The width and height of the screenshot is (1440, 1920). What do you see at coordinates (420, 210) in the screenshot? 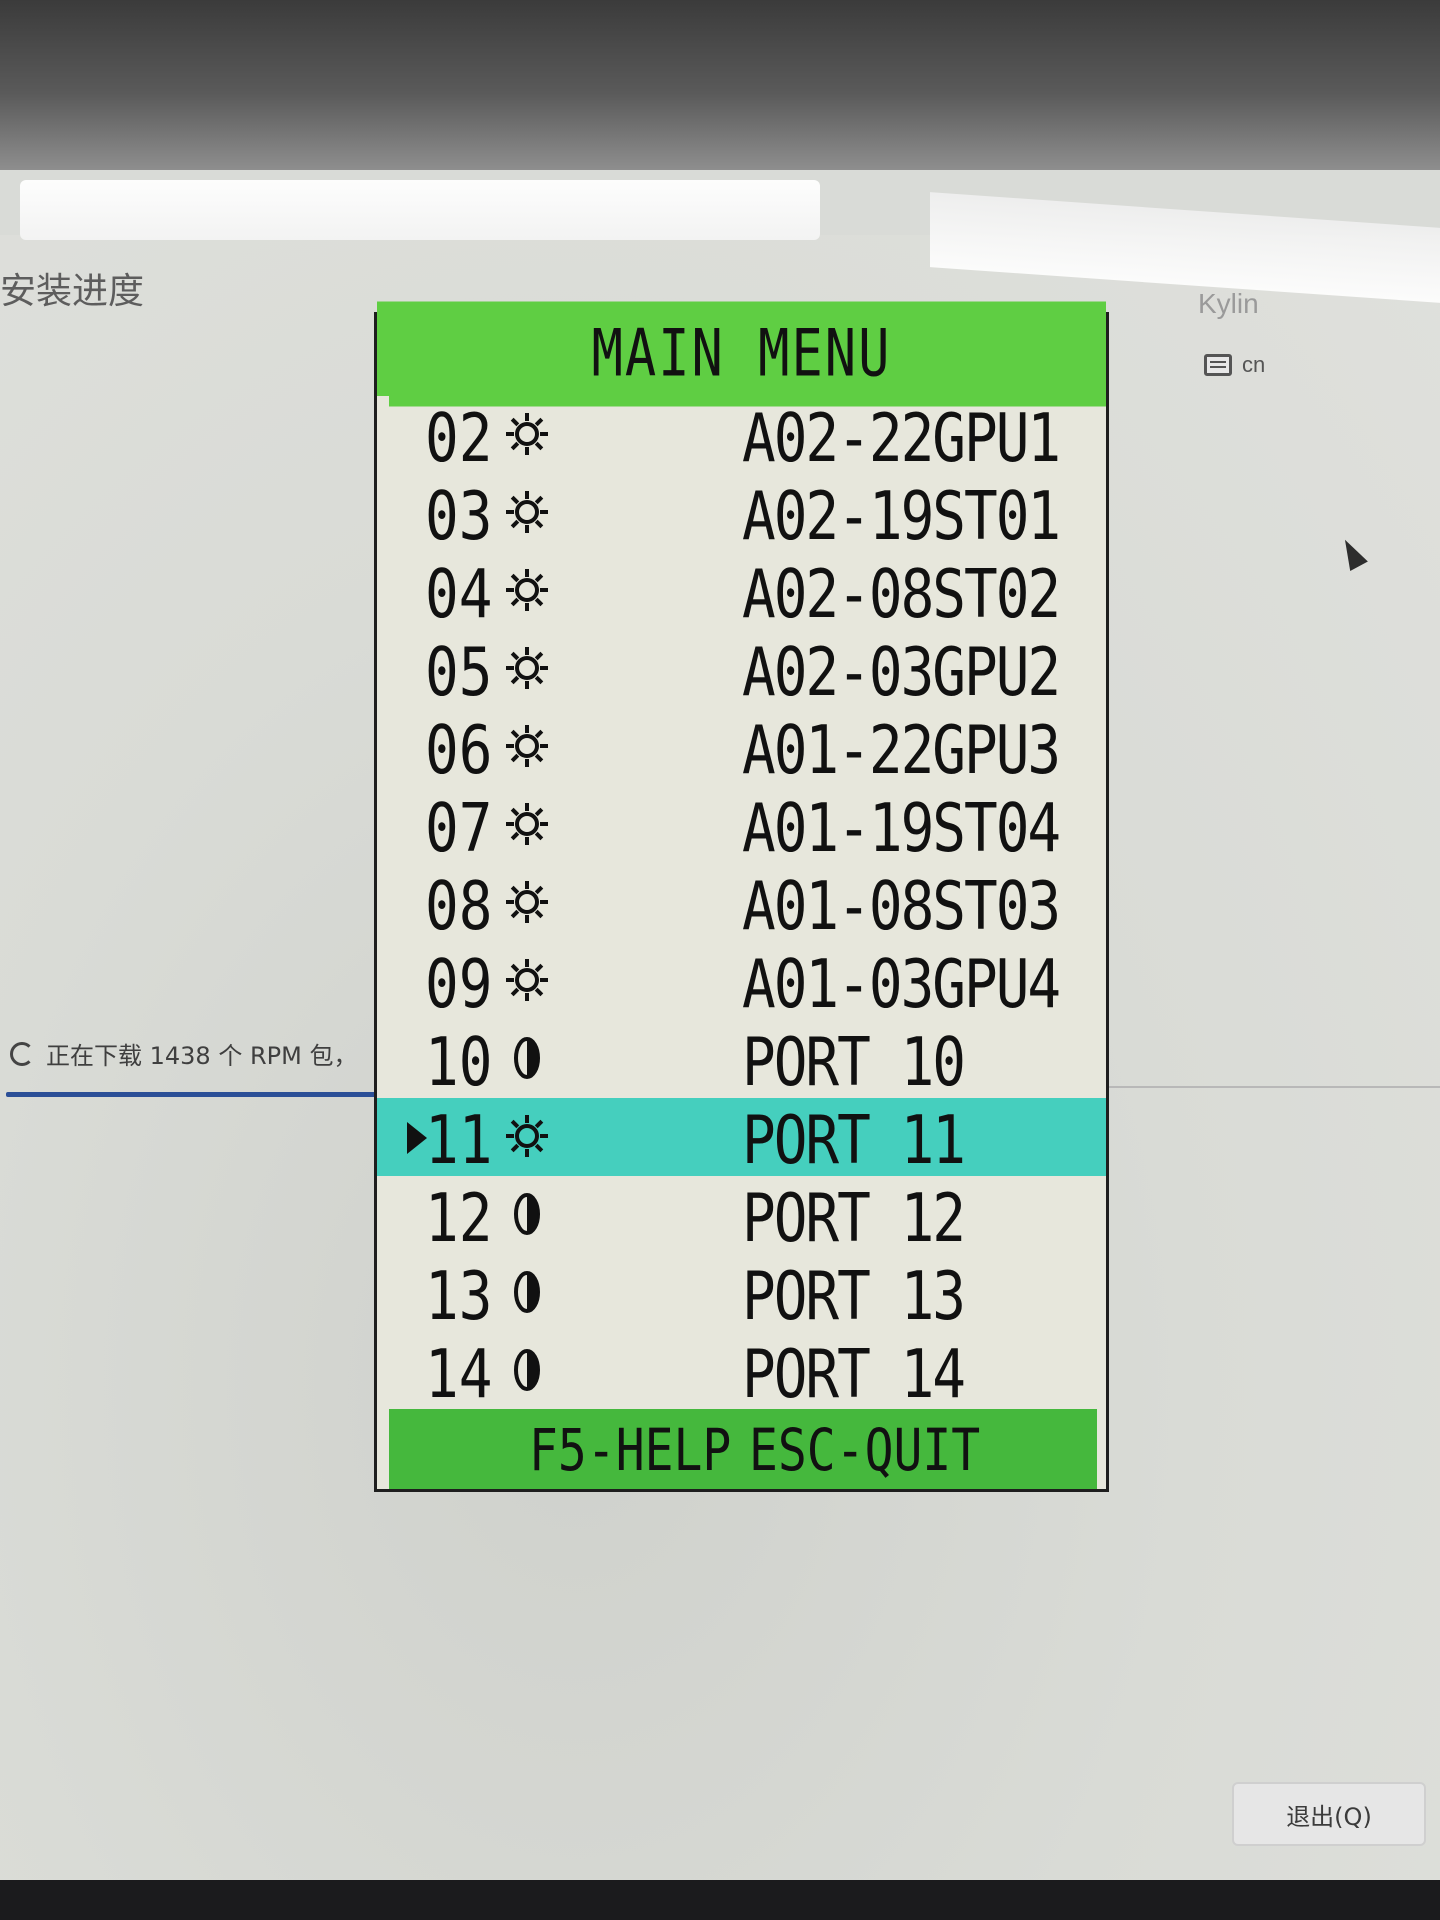
I see `screen-glare` at bounding box center [420, 210].